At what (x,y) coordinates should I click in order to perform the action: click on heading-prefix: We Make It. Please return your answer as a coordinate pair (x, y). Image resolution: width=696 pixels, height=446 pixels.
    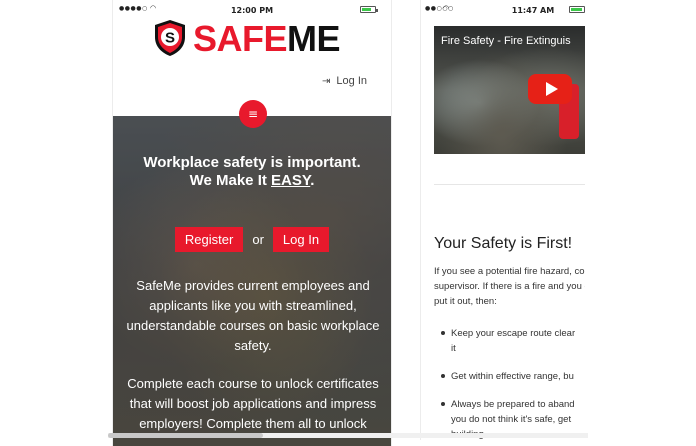
    Looking at the image, I should click on (230, 180).